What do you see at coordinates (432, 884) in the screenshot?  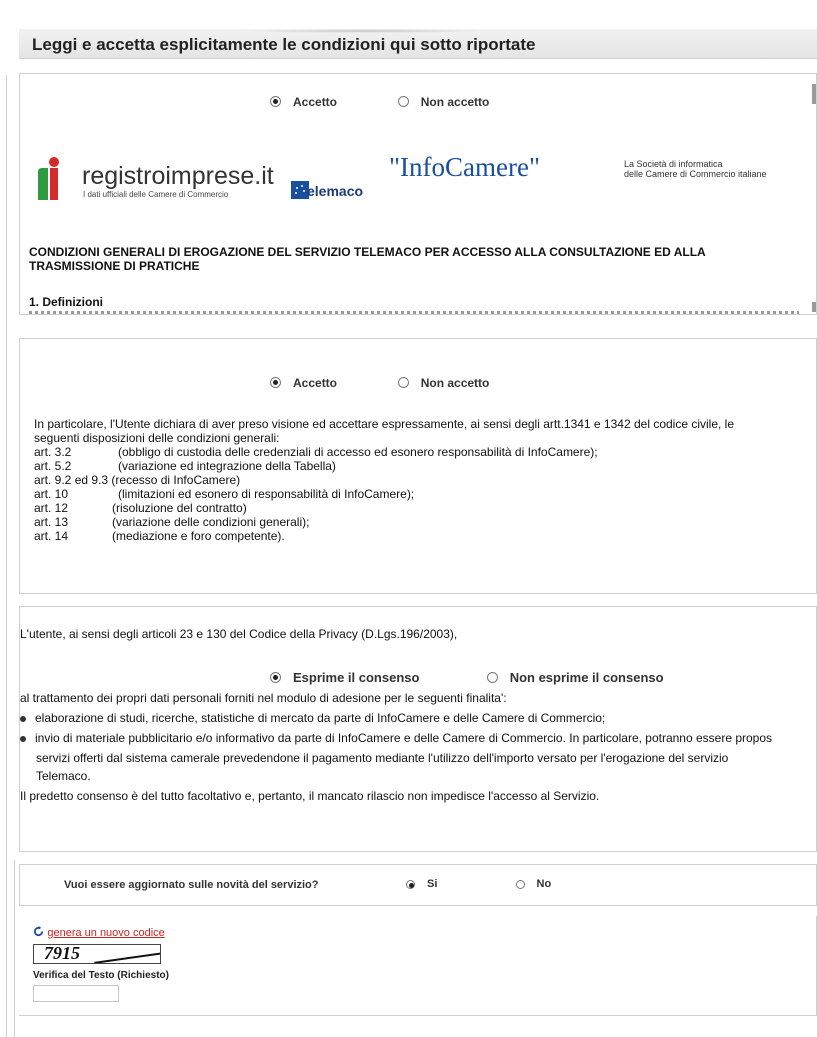 I see `newsletter-yes-label: Si` at bounding box center [432, 884].